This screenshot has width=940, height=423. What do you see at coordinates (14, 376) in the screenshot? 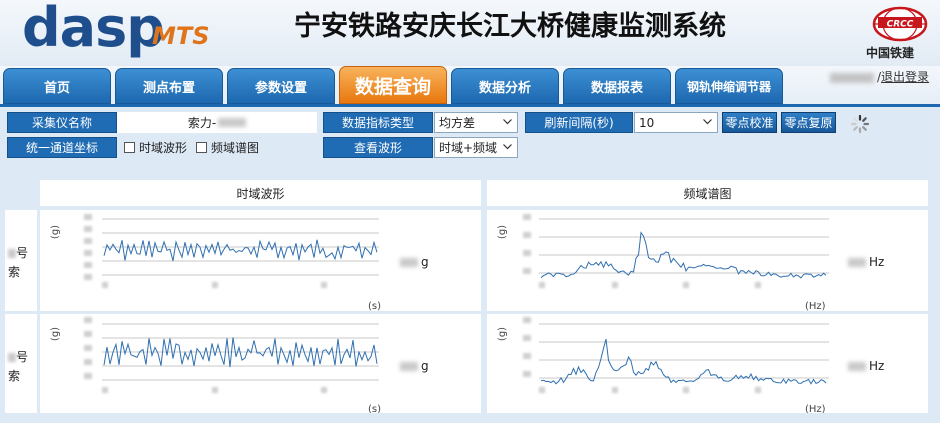
I see `channel-2-label-bottom: 索` at bounding box center [14, 376].